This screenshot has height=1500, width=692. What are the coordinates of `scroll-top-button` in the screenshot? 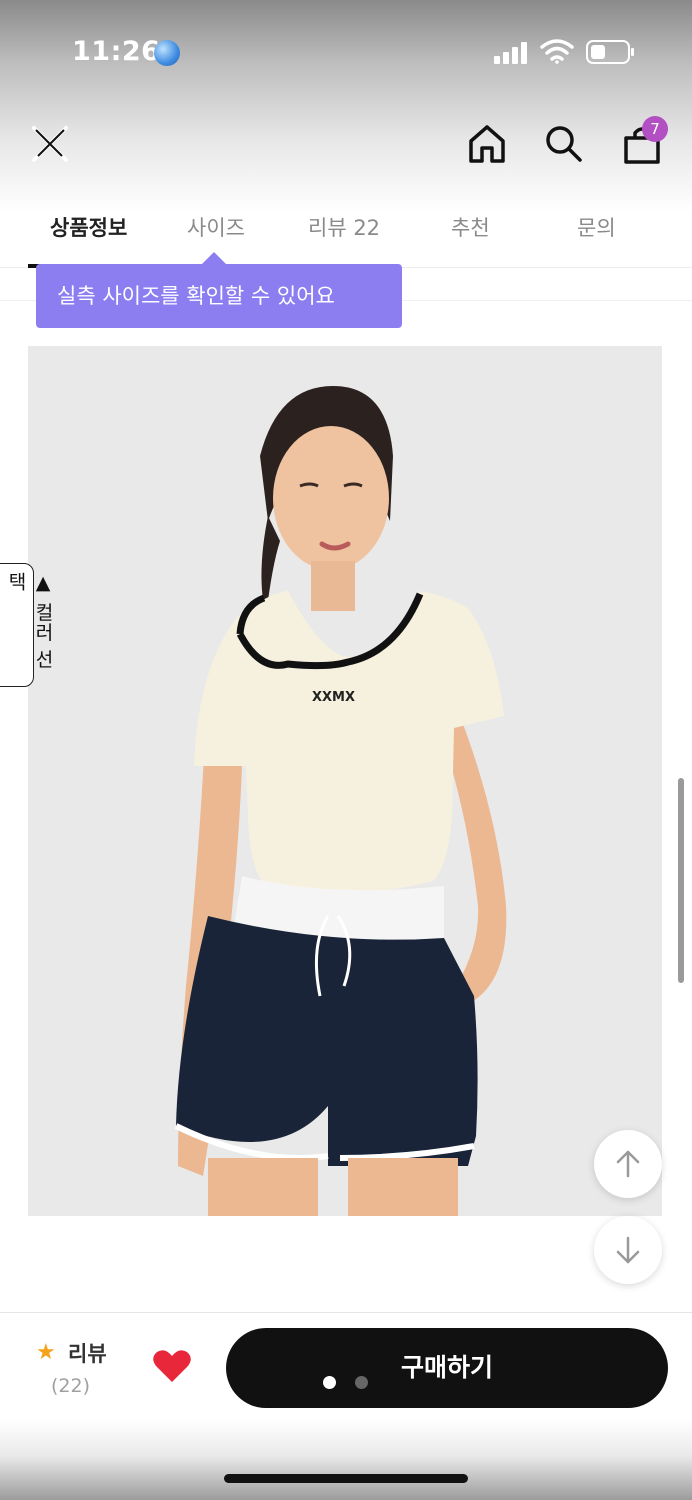 It's located at (628, 1164).